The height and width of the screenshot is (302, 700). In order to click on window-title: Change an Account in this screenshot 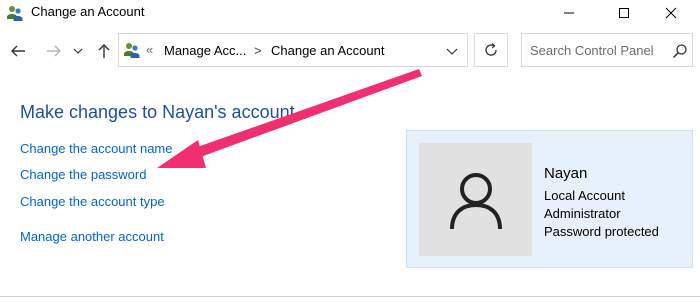, I will do `click(88, 11)`.